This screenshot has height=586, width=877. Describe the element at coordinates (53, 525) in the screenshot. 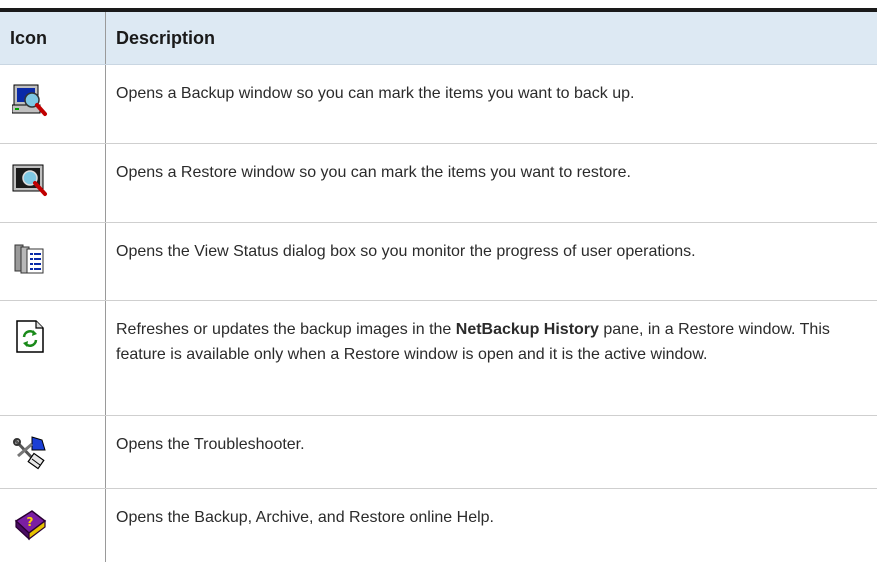

I see `icon-cell: ?` at that location.